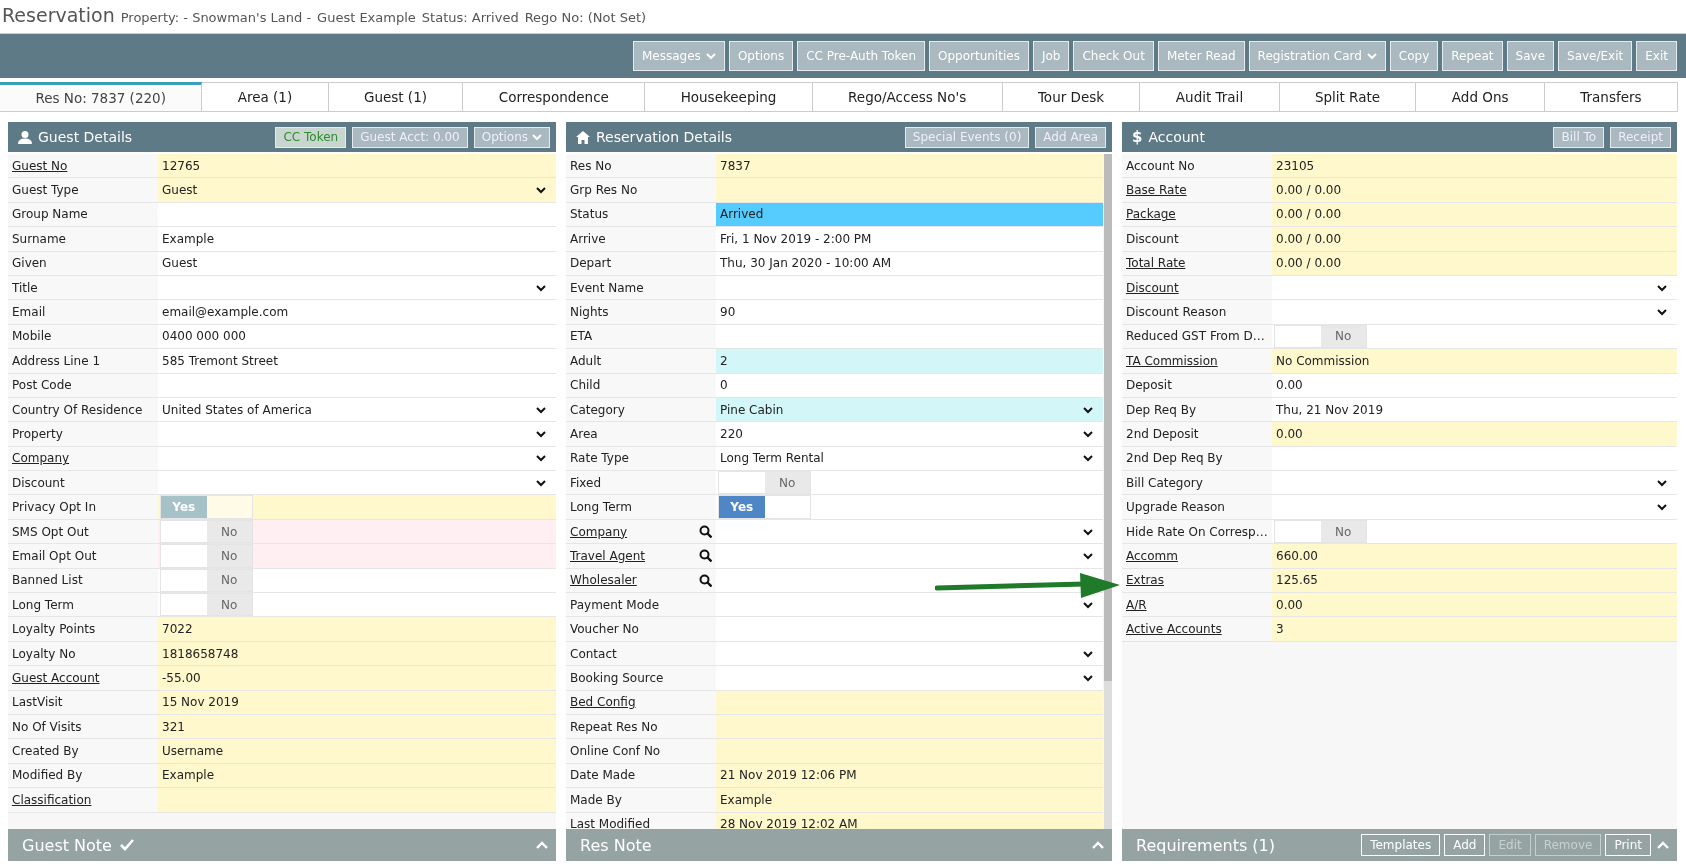  Describe the element at coordinates (1210, 97) in the screenshot. I see `tab: Audit Trail` at that location.